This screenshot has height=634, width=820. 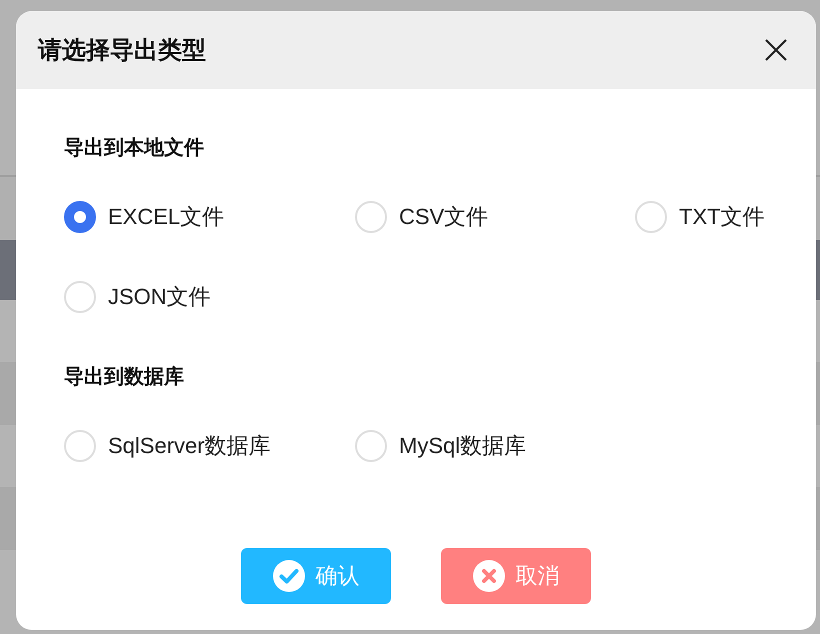 What do you see at coordinates (700, 217) in the screenshot?
I see `radio-option: TXT文件` at bounding box center [700, 217].